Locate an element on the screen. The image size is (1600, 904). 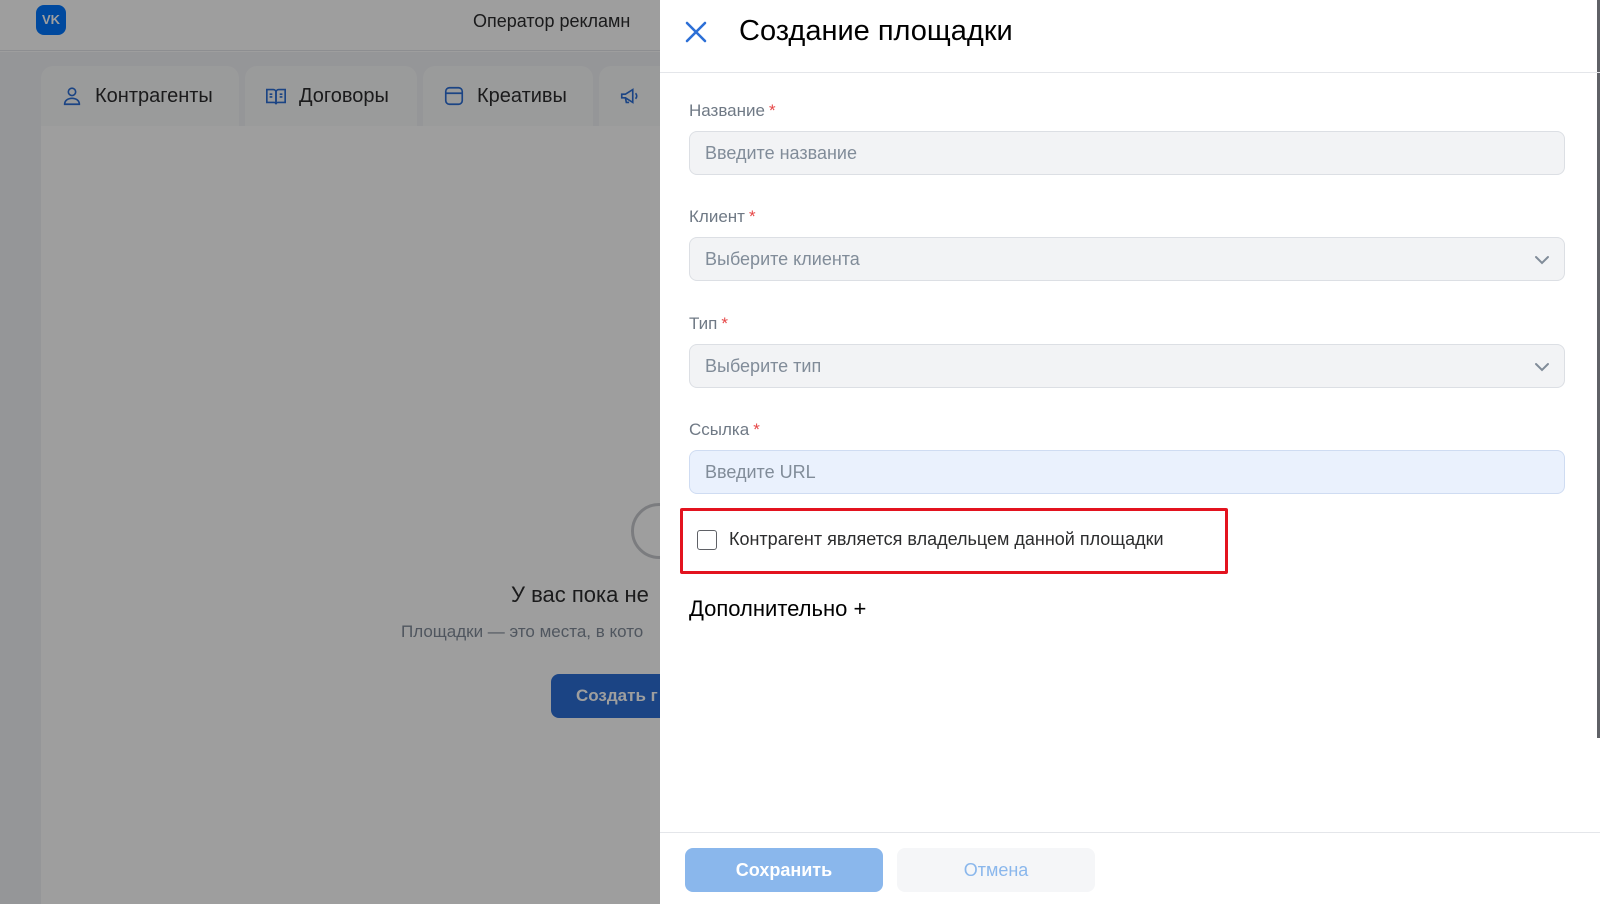
client-field-label: Клиент * is located at coordinates (722, 217).